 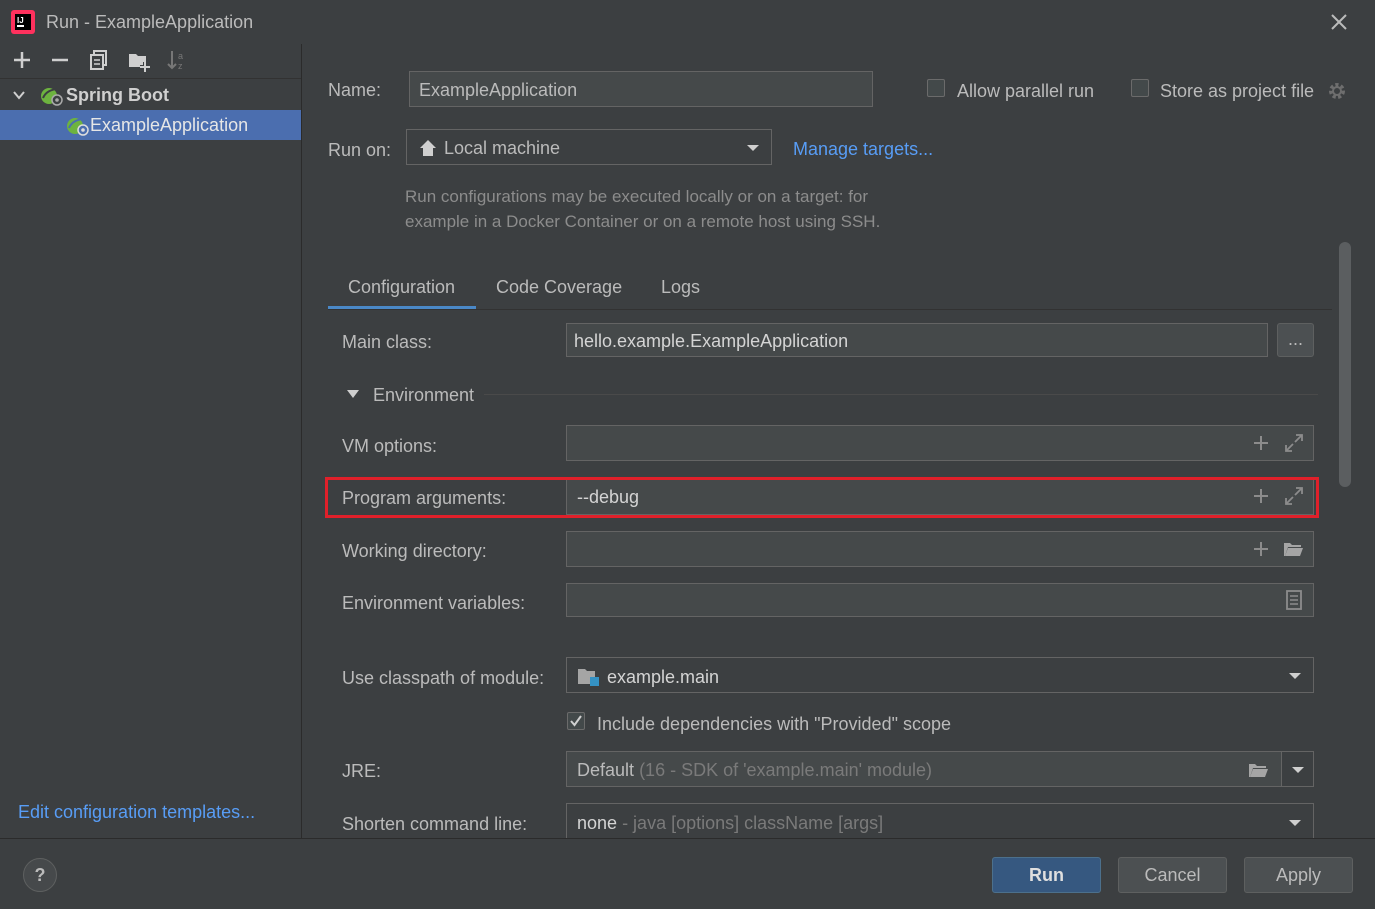 What do you see at coordinates (940, 820) in the screenshot?
I see `shorten-command-line-dropdown: none - java [options] className [args]` at bounding box center [940, 820].